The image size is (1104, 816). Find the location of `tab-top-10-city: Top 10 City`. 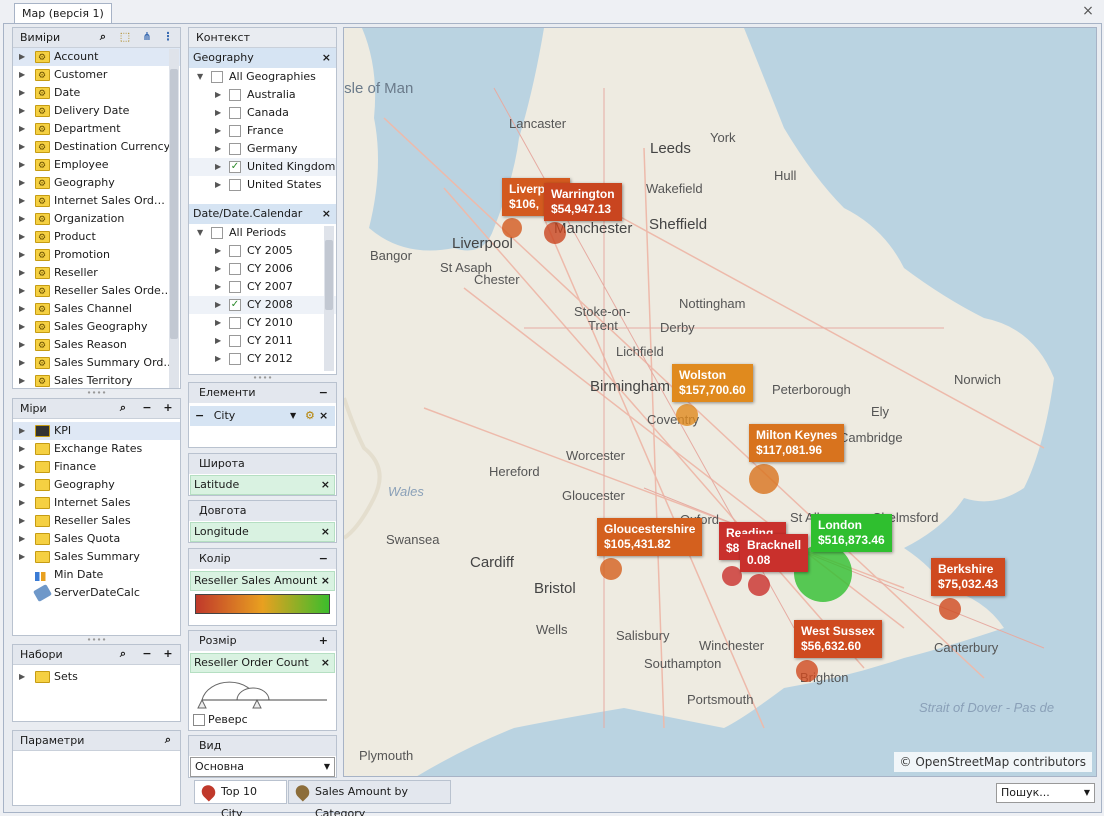

tab-top-10-city: Top 10 City is located at coordinates (240, 798).